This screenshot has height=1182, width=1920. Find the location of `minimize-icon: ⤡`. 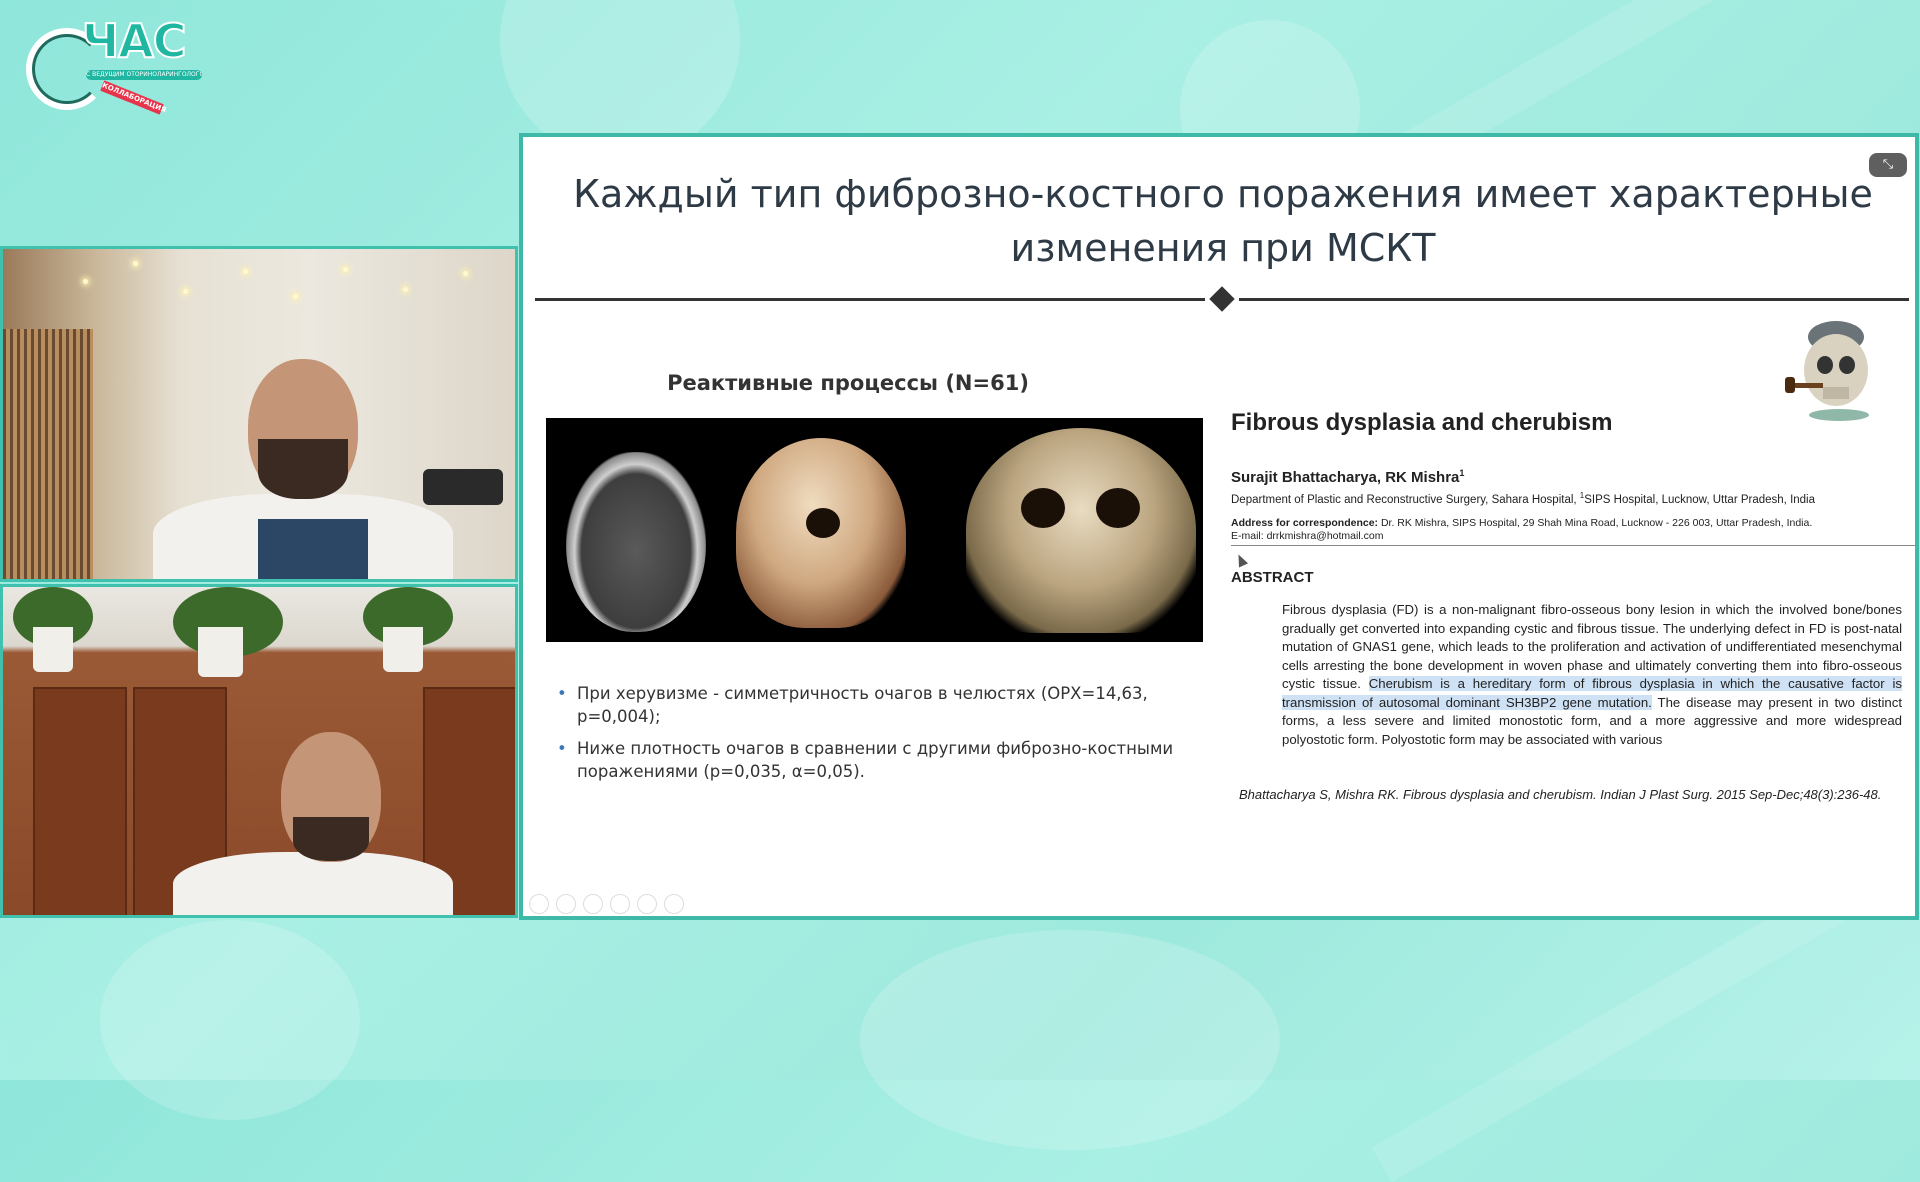

minimize-icon: ⤡ is located at coordinates (1888, 165).